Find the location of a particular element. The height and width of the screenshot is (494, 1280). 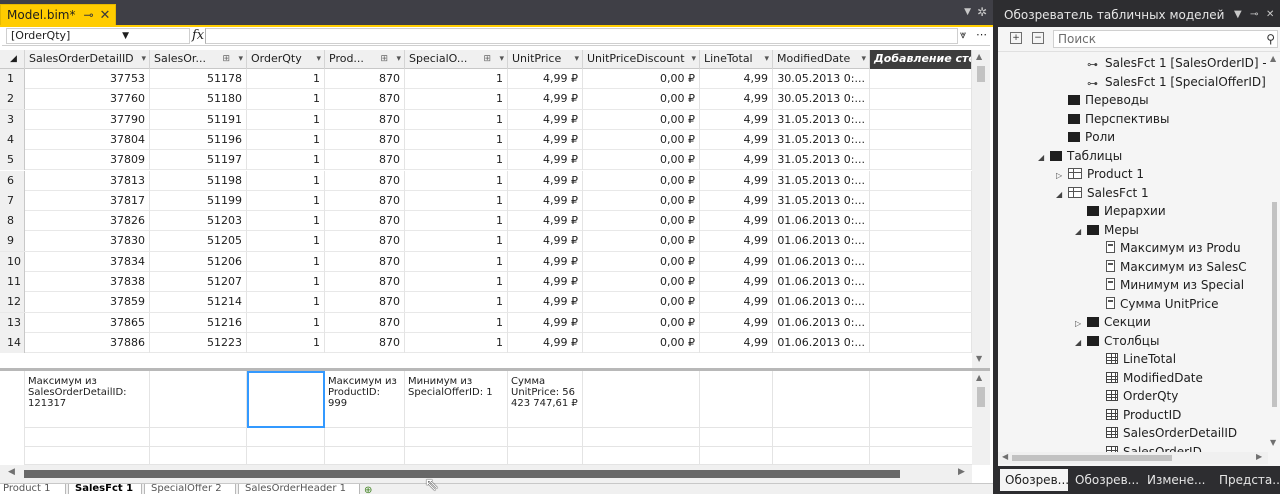

tree-item-минимум-из-special: Минимум из Special is located at coordinates (1169, 285).